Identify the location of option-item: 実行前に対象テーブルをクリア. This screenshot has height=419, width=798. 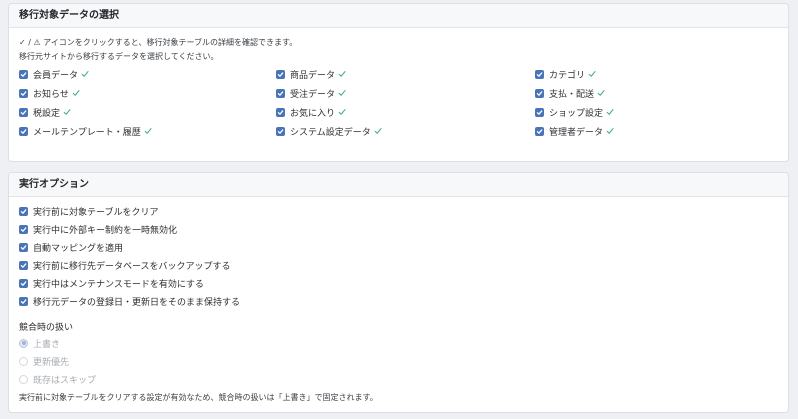
(89, 211).